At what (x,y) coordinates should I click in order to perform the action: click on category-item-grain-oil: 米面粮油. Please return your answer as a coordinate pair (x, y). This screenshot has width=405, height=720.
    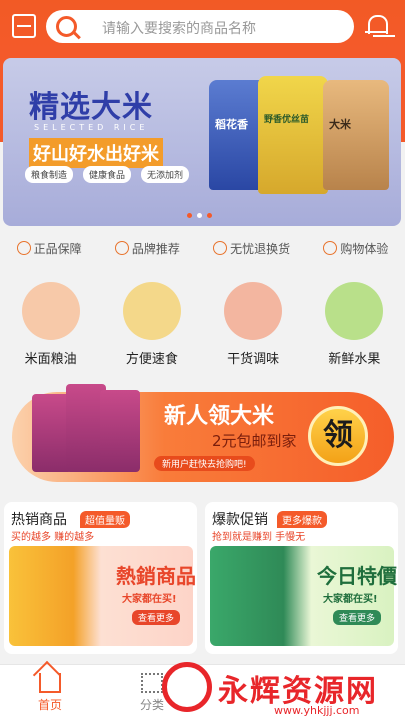
    Looking at the image, I should click on (51, 327).